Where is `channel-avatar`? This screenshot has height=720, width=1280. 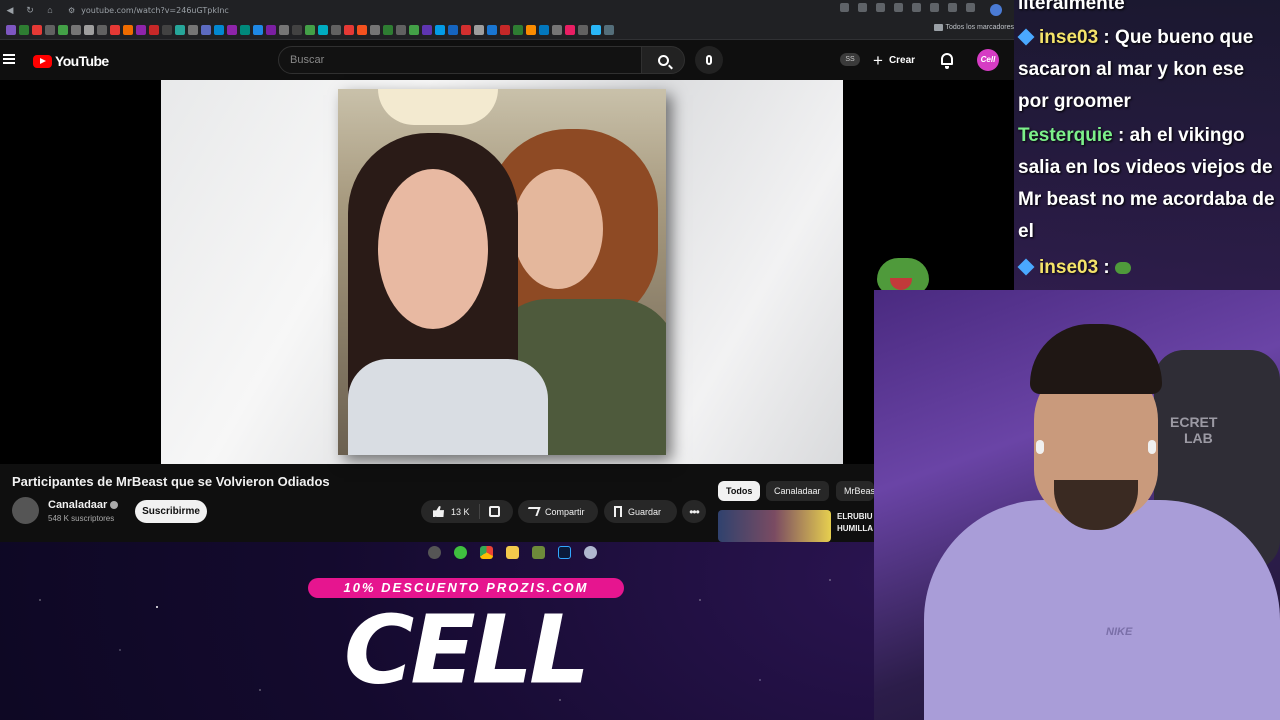
channel-avatar is located at coordinates (25, 510).